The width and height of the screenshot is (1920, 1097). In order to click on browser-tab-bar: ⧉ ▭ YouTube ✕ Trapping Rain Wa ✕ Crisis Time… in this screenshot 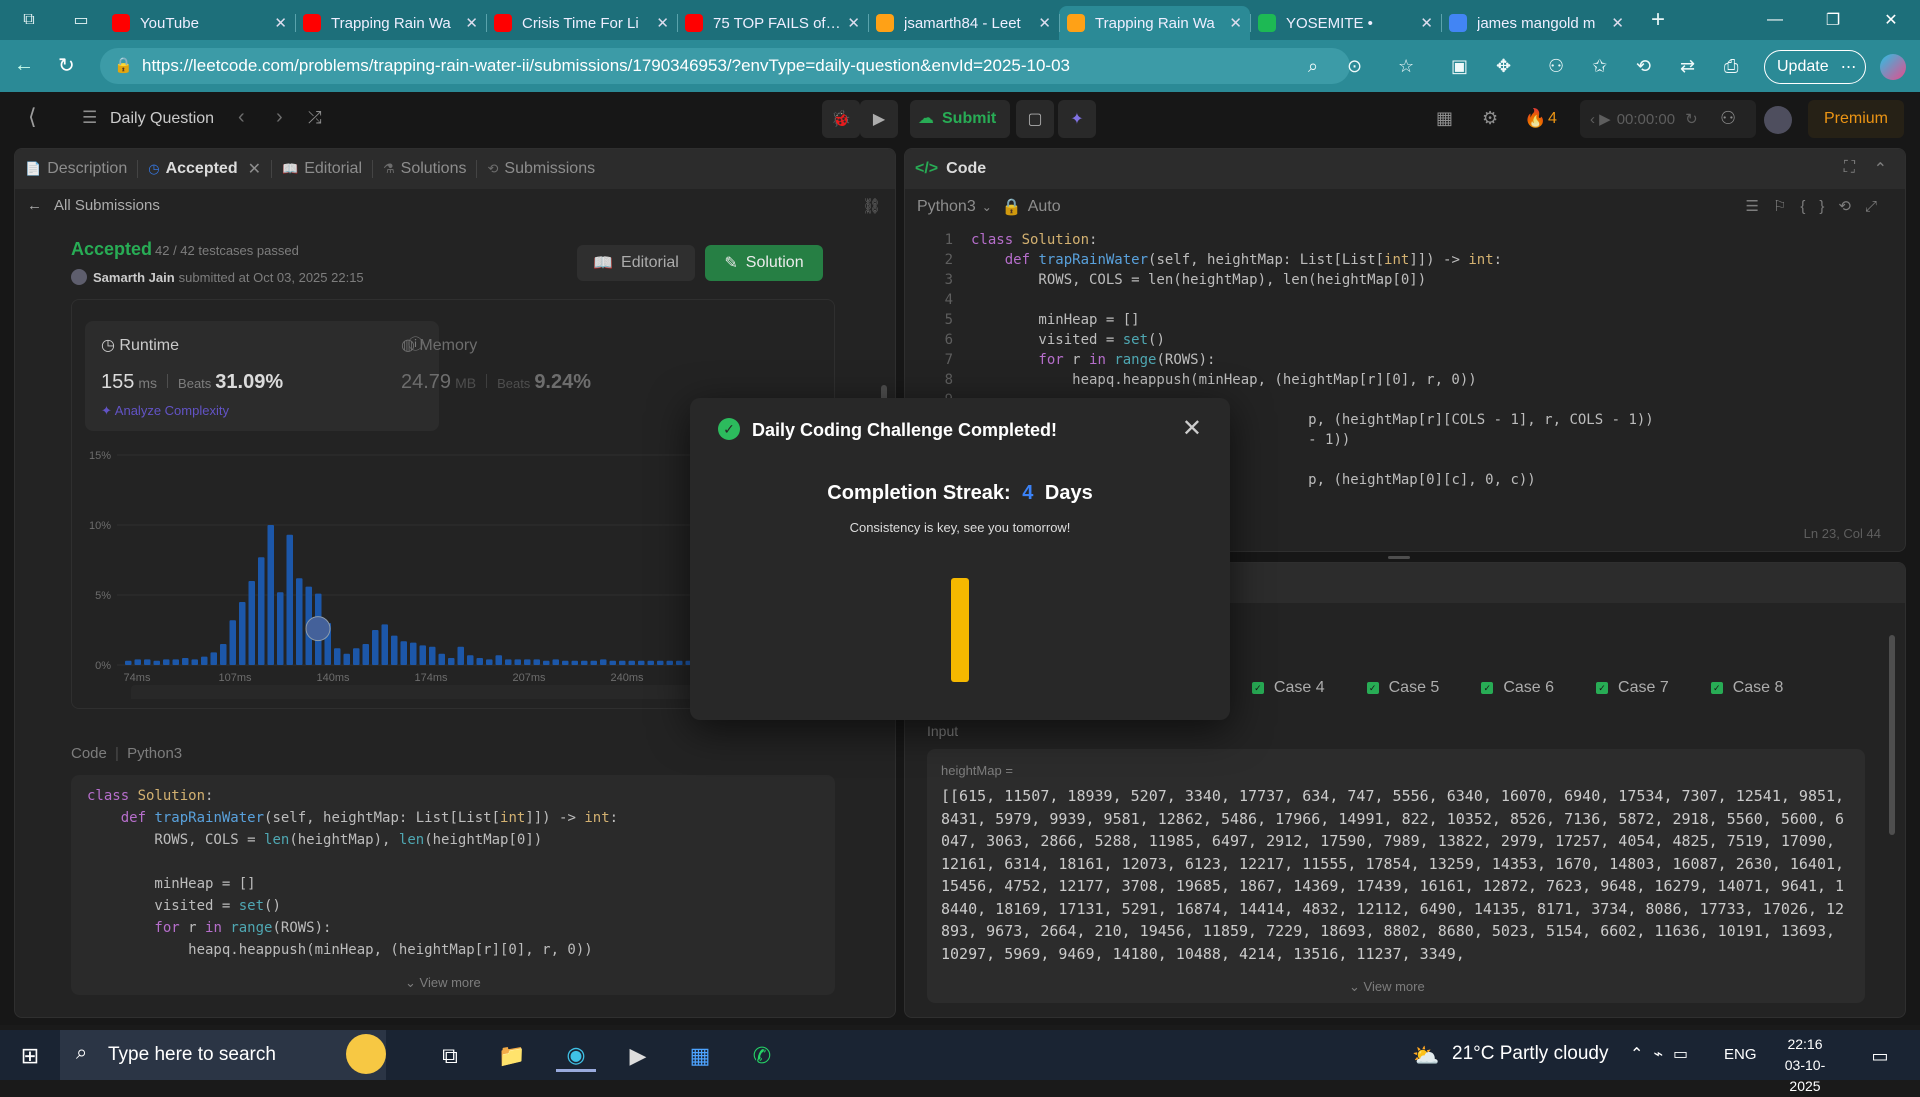, I will do `click(960, 20)`.